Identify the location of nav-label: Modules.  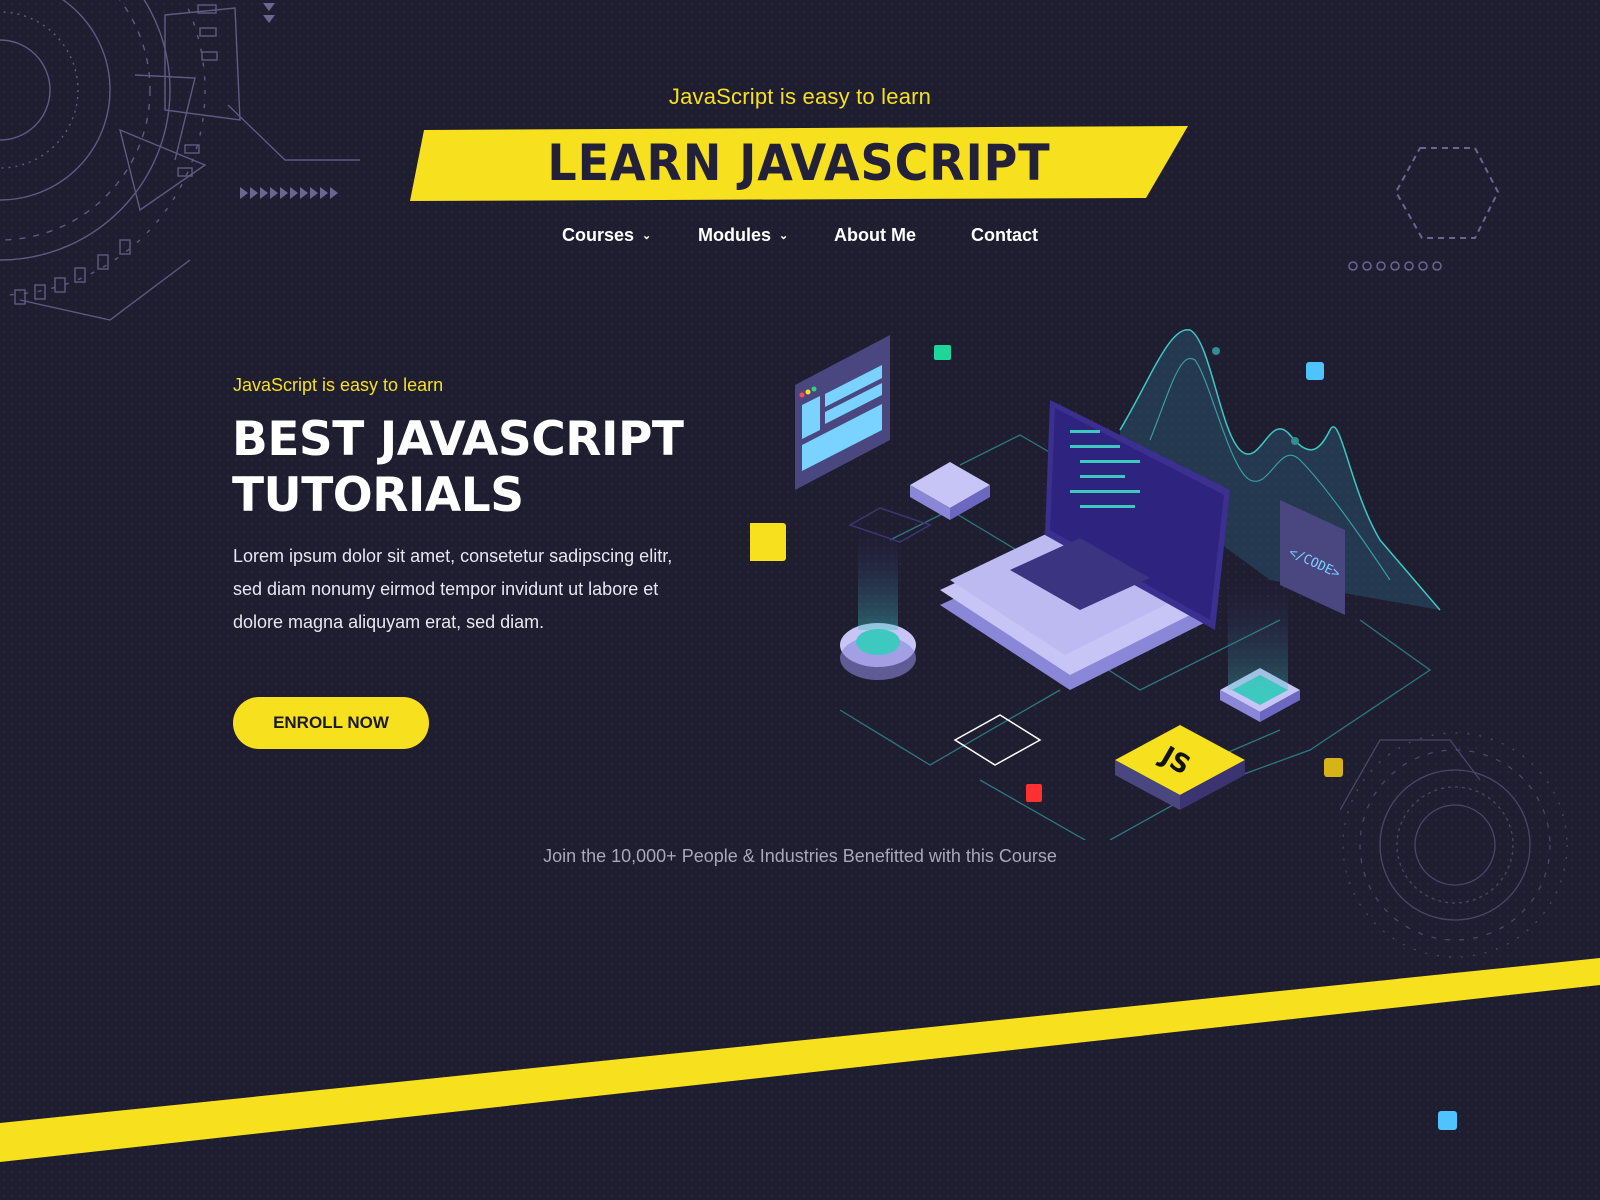
(735, 235).